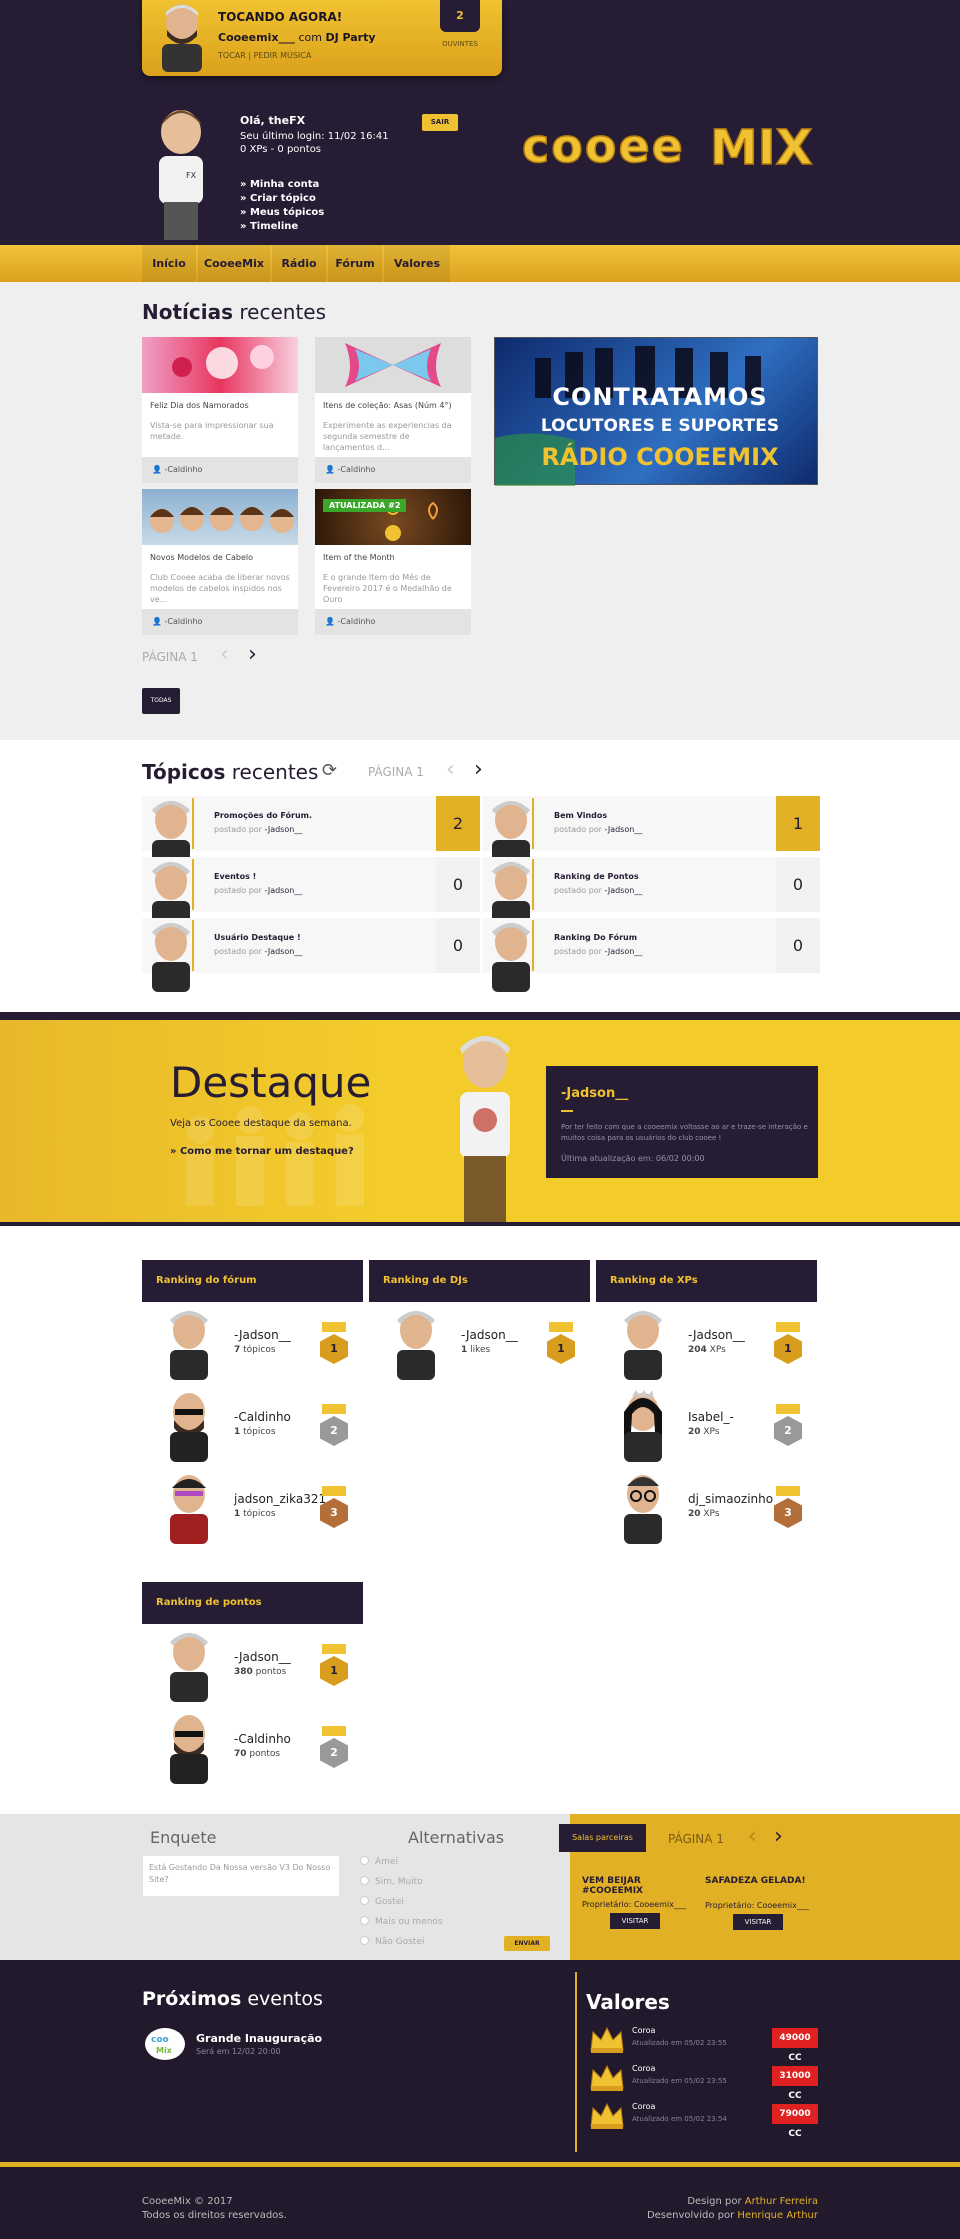  Describe the element at coordinates (781, 2201) in the screenshot. I see `designer-link: Arthur Ferreira` at that location.